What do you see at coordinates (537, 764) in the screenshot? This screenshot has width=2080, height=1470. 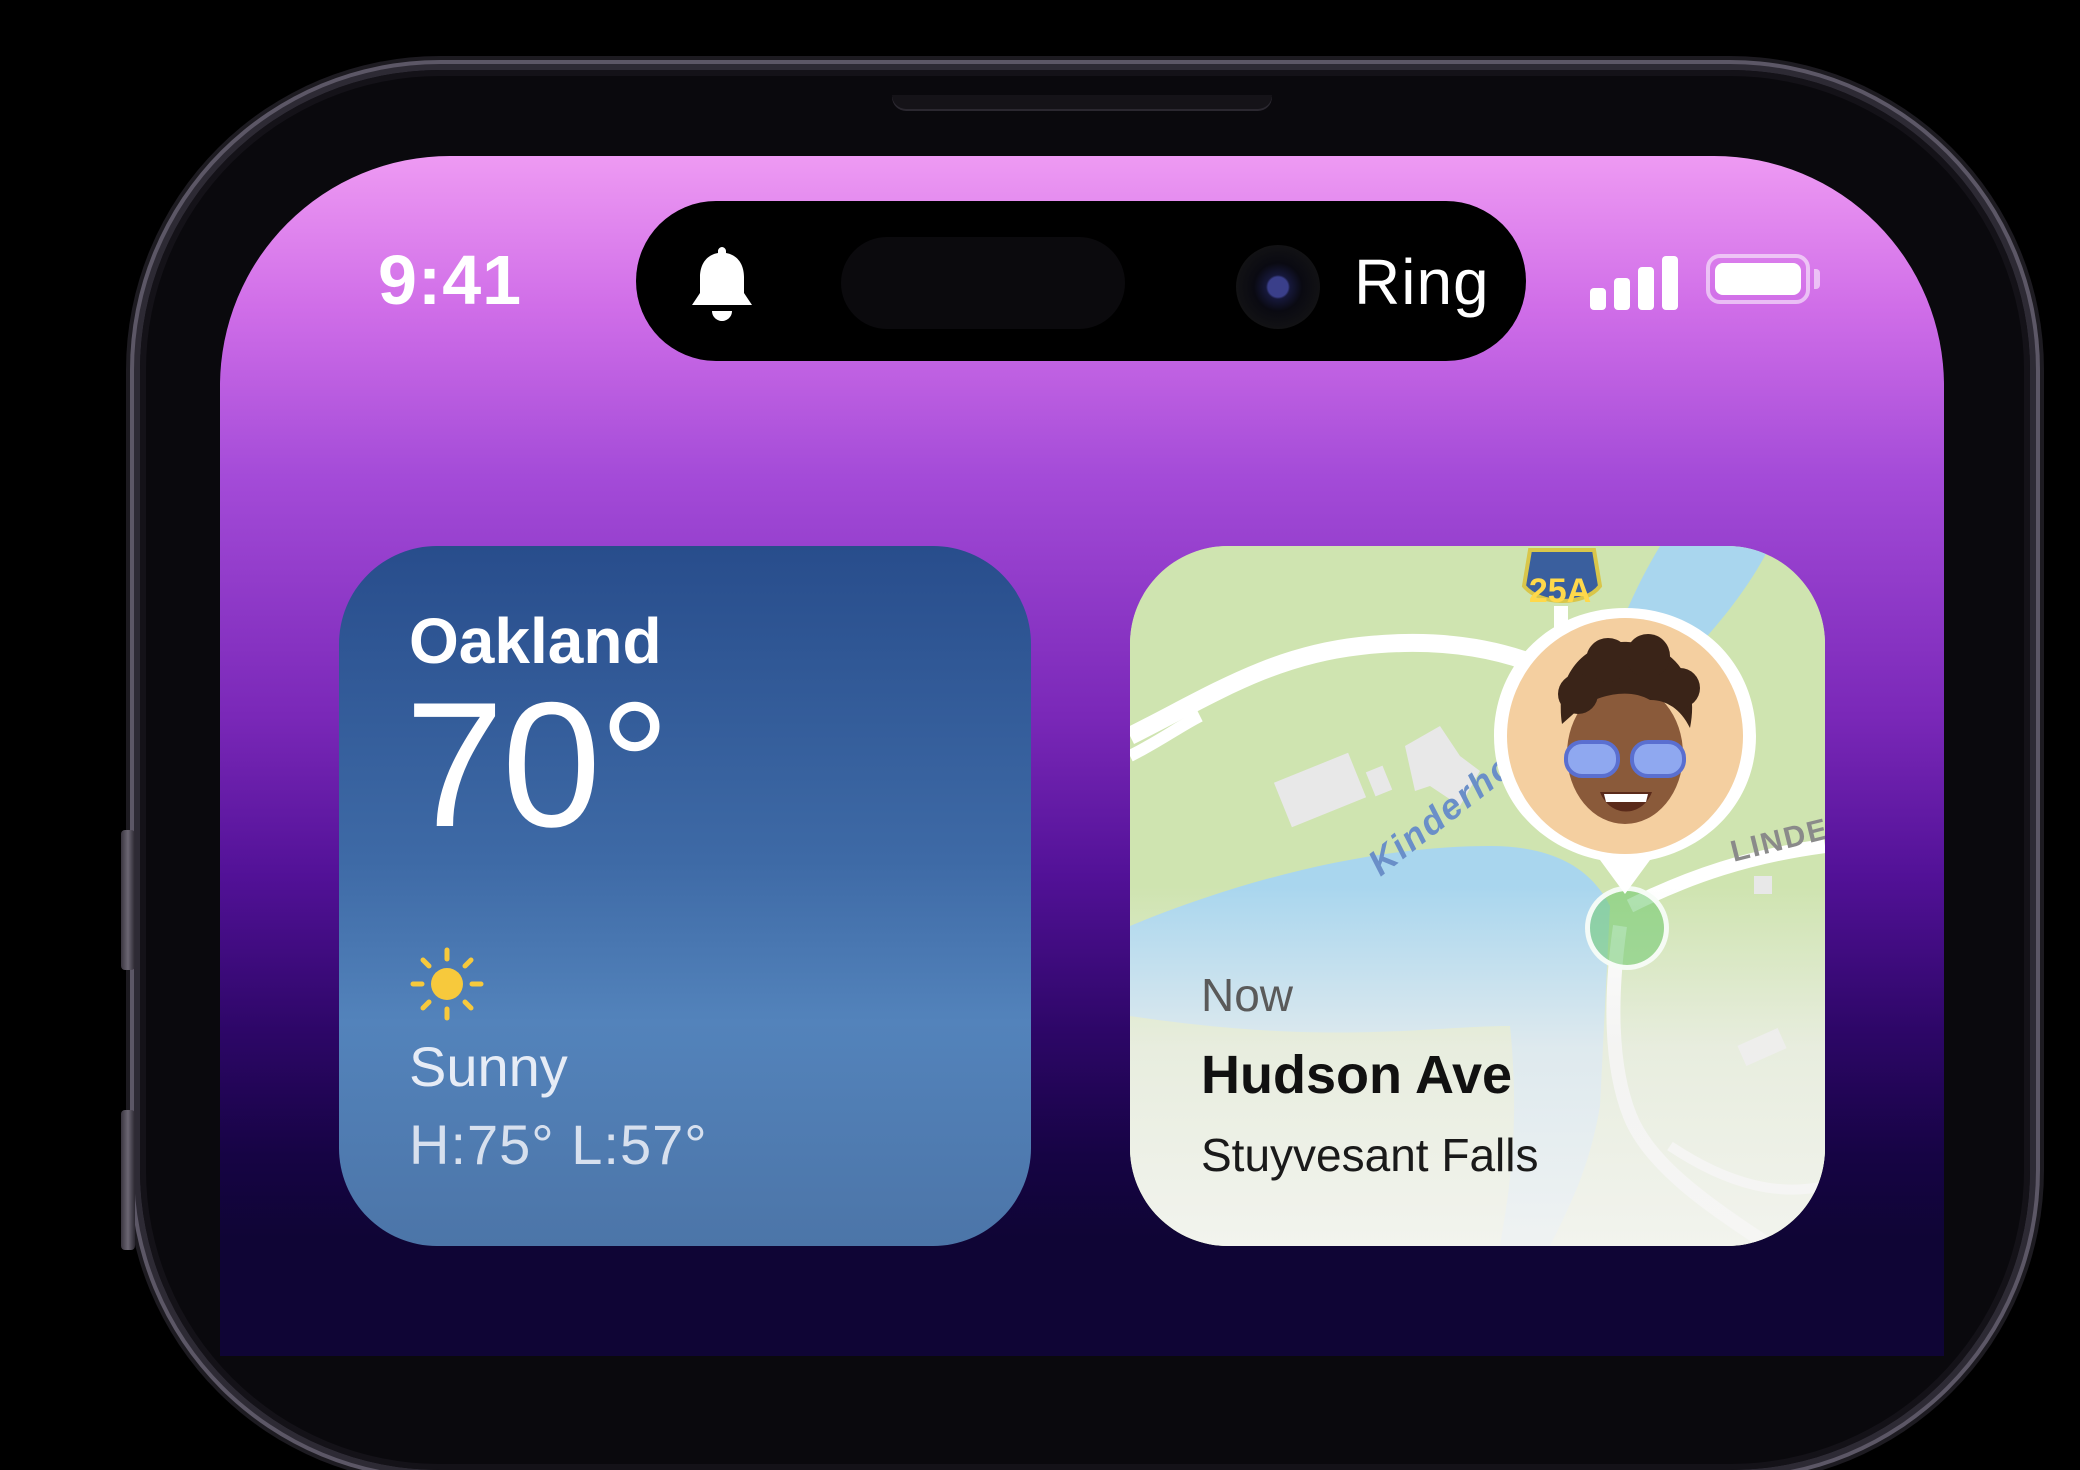 I see `weather-temperature: 70°` at bounding box center [537, 764].